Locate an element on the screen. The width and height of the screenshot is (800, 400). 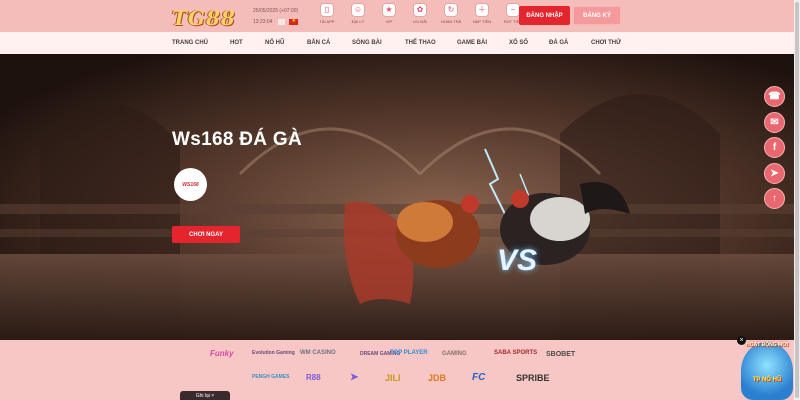
partner-logo: JDB is located at coordinates (437, 378).